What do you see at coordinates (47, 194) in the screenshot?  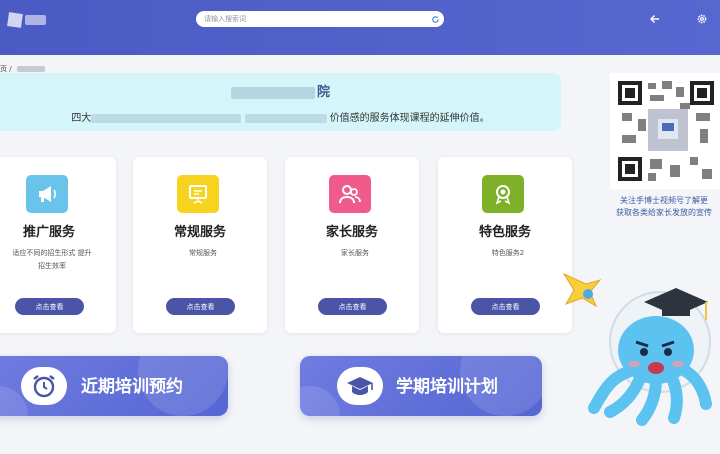 I see `megaphone-icon` at bounding box center [47, 194].